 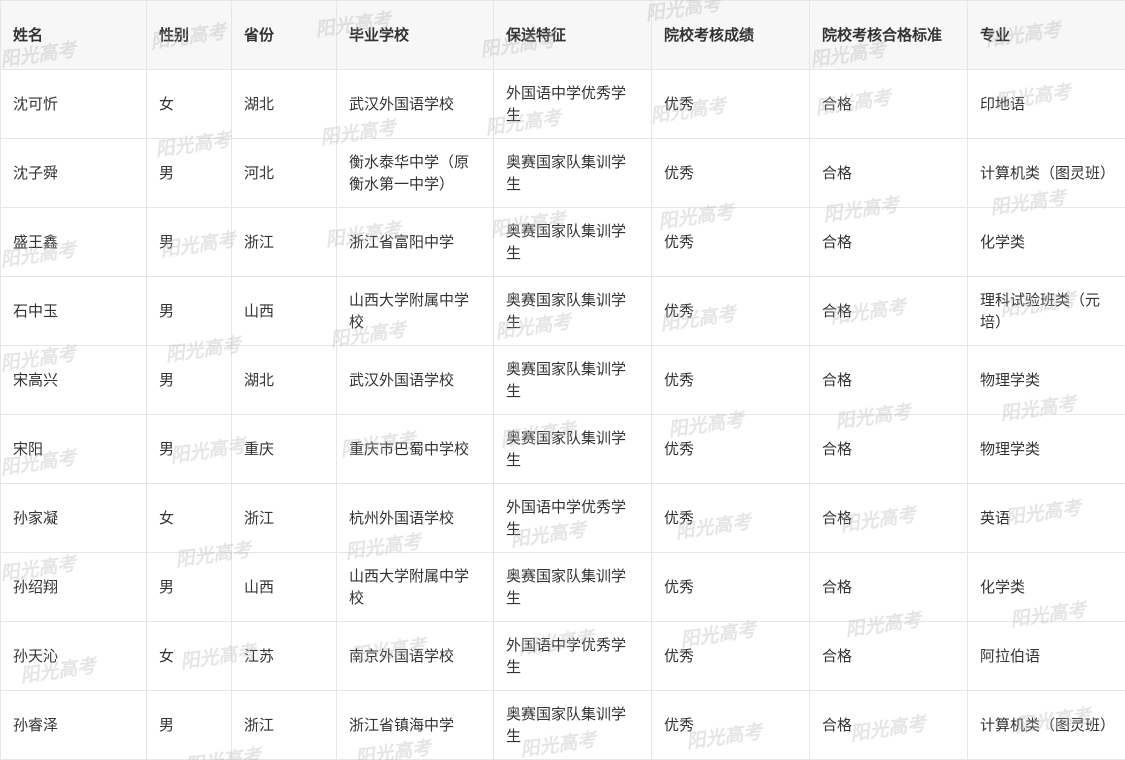 What do you see at coordinates (415, 725) in the screenshot?
I see `cell-school: 浙江省镇海中学` at bounding box center [415, 725].